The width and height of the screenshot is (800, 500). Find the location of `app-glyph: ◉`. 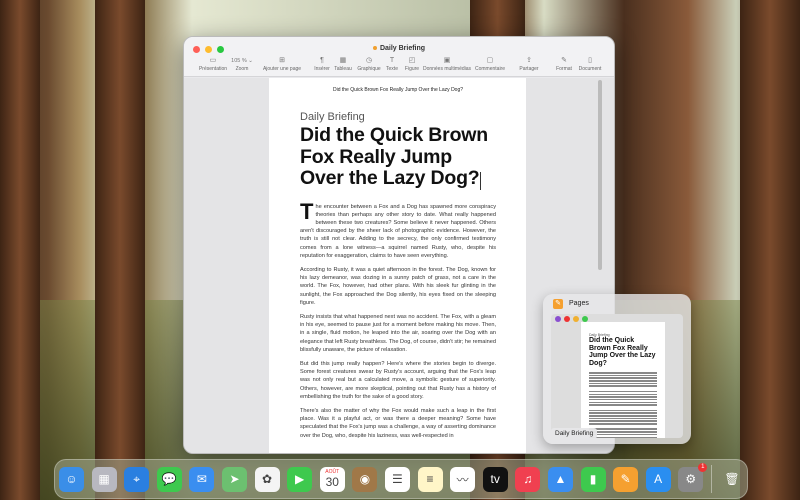

app-glyph: ◉ is located at coordinates (365, 479).